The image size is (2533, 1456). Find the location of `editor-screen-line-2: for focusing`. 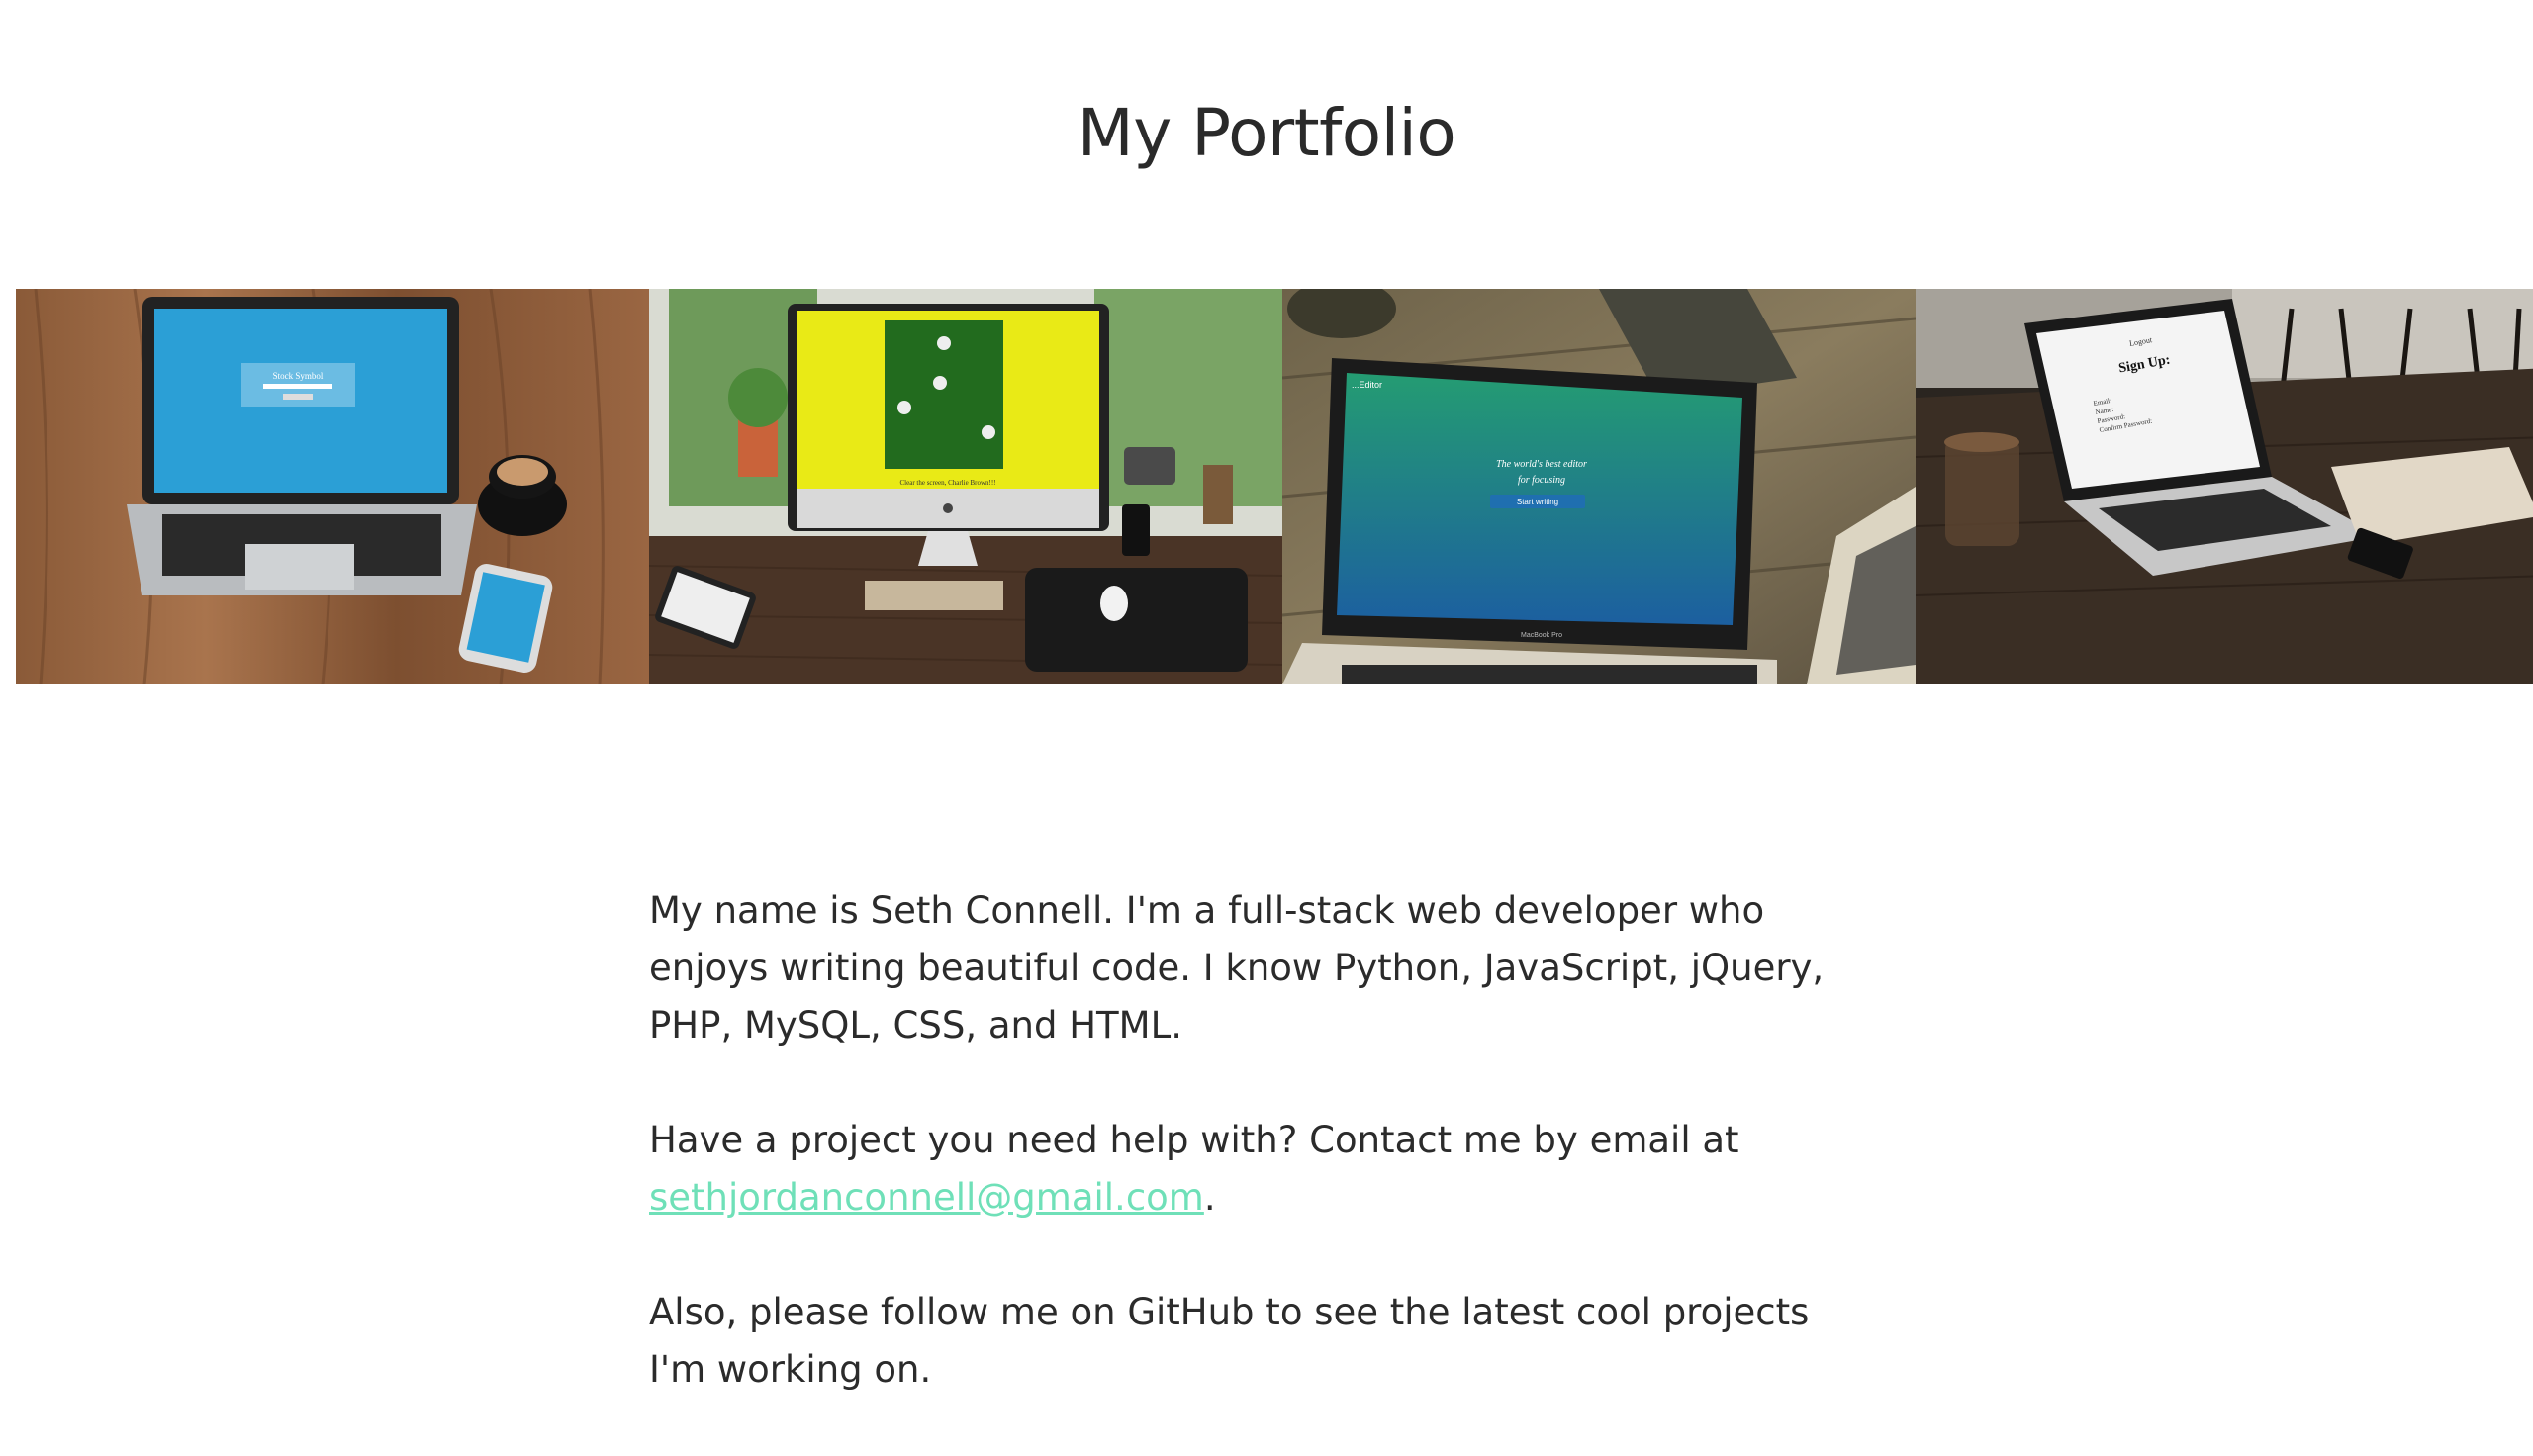

editor-screen-line-2: for focusing is located at coordinates (1542, 480).